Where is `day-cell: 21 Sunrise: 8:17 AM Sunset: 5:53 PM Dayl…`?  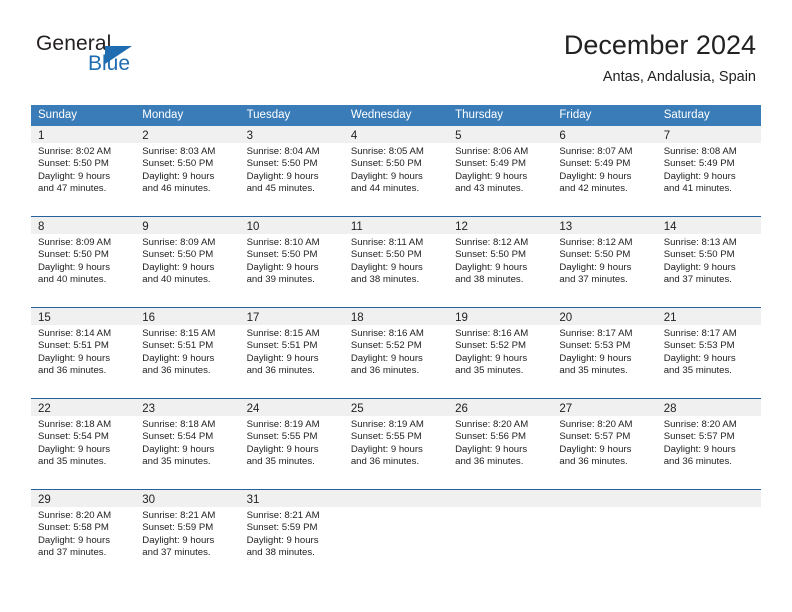
day-cell: 21 Sunrise: 8:17 AM Sunset: 5:53 PM Dayl… is located at coordinates (708, 353).